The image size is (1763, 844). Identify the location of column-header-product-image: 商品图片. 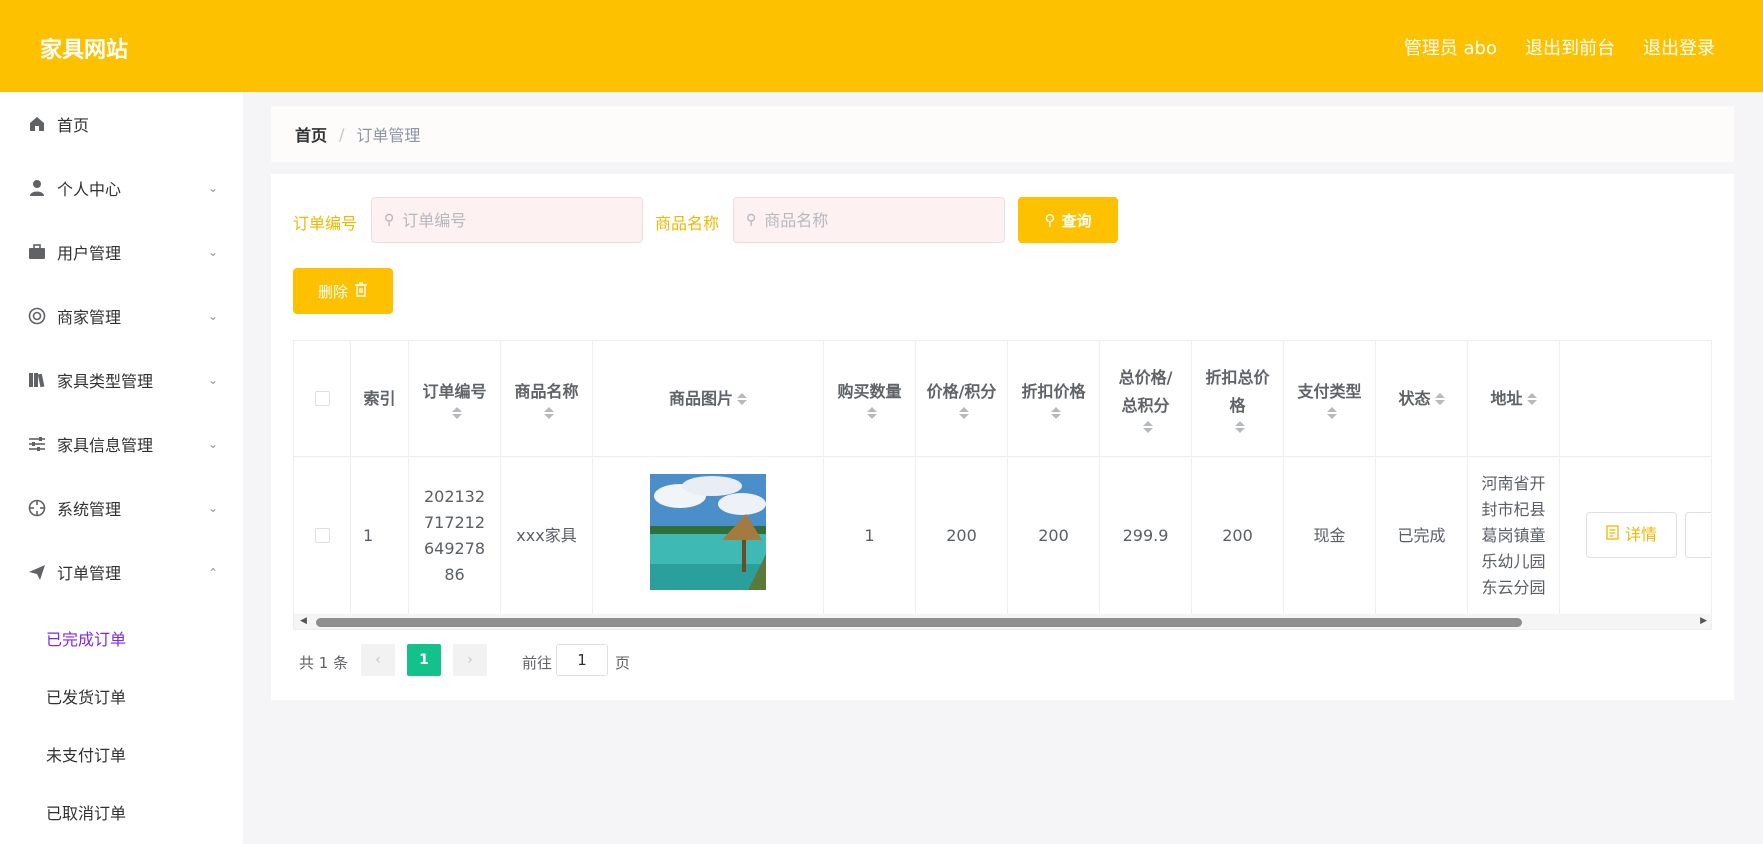
(708, 399).